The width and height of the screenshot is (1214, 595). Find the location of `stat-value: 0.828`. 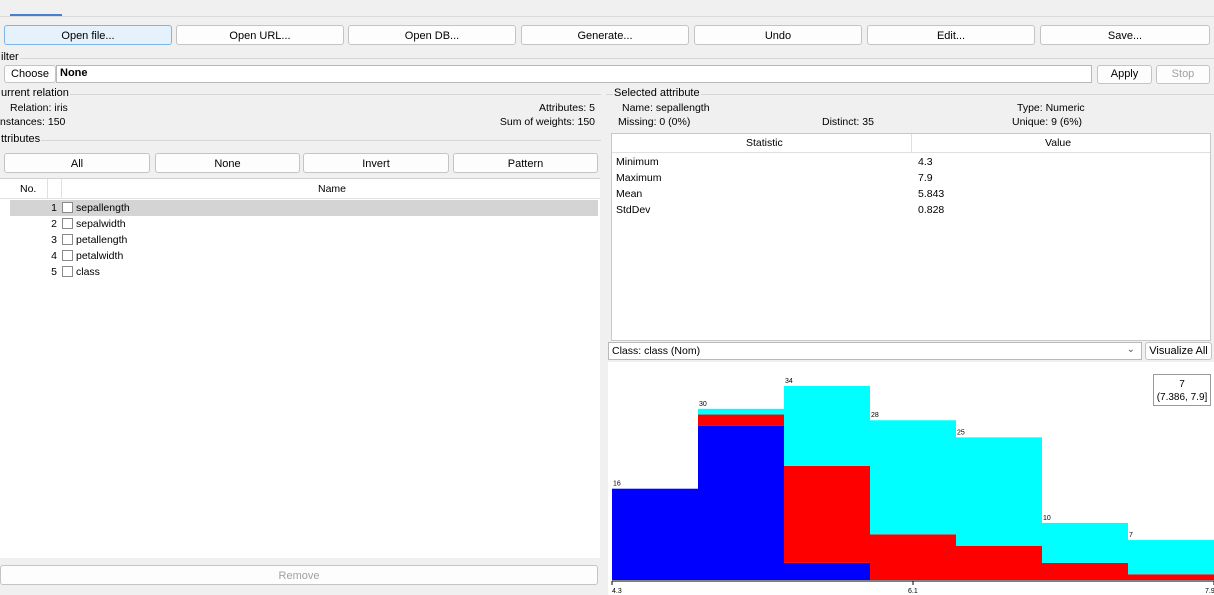

stat-value: 0.828 is located at coordinates (931, 210).